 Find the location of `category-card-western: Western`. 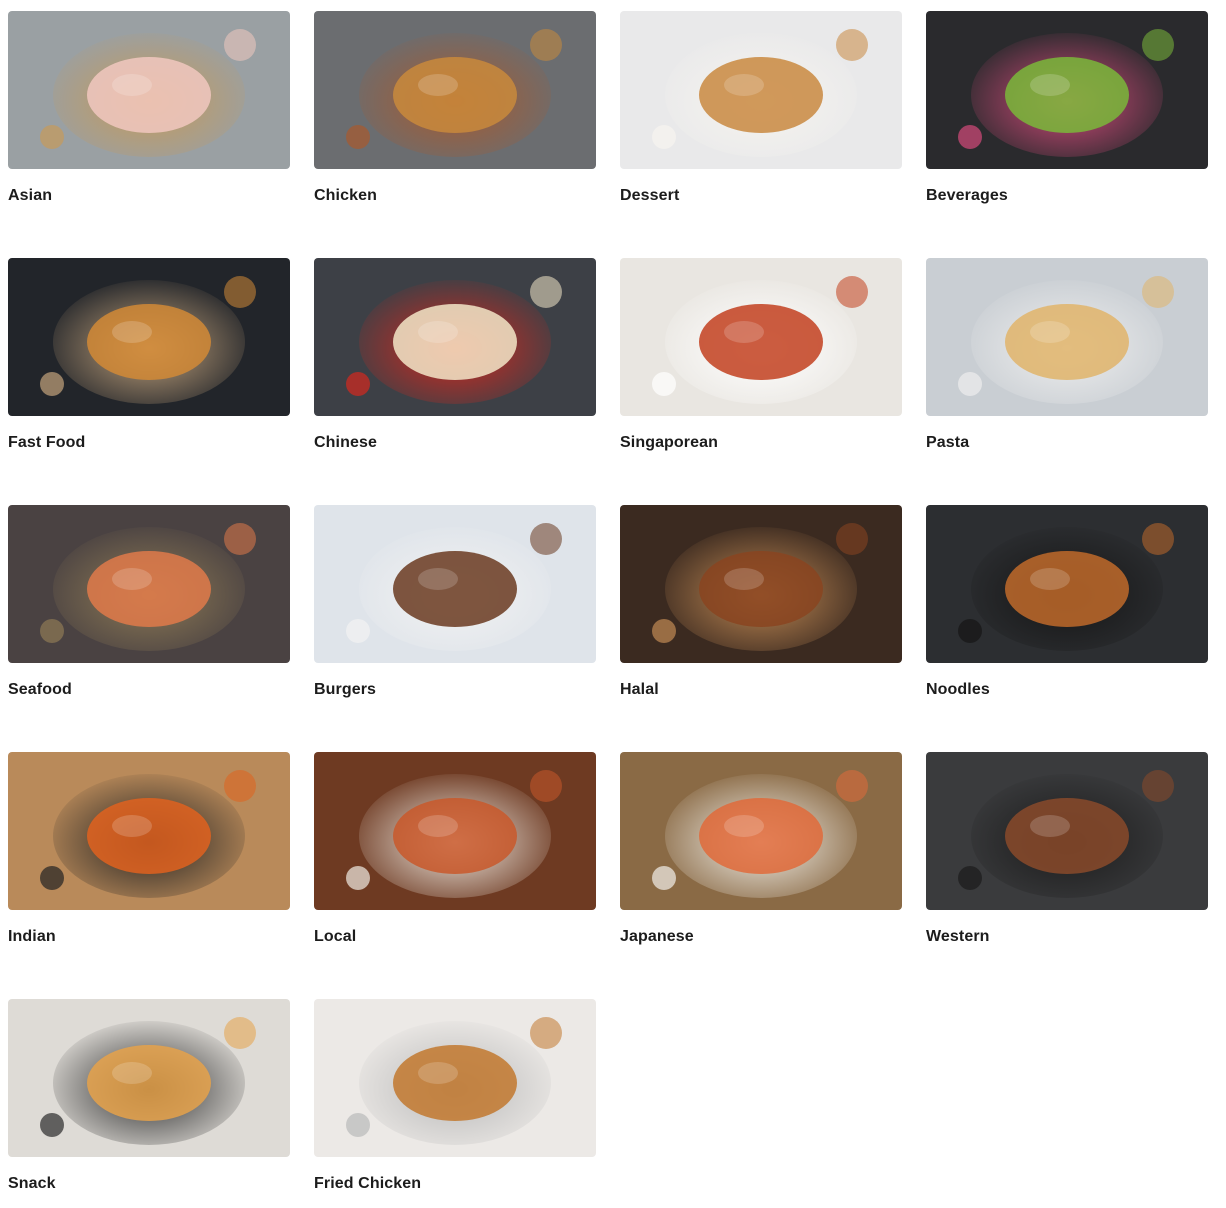

category-card-western: Western is located at coordinates (1067, 848).